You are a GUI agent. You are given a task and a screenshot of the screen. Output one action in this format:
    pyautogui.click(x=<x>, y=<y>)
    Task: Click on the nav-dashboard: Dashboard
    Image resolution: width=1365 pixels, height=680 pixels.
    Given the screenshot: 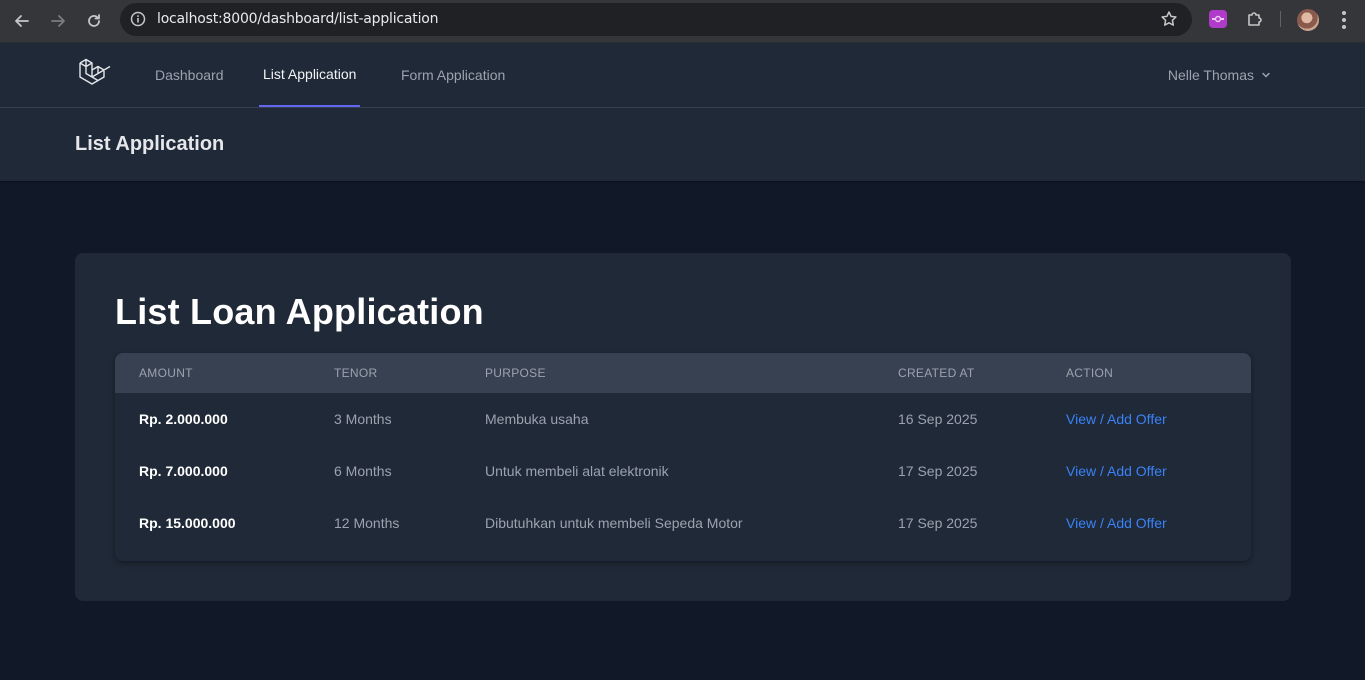 What is the action you would take?
    pyautogui.click(x=189, y=75)
    